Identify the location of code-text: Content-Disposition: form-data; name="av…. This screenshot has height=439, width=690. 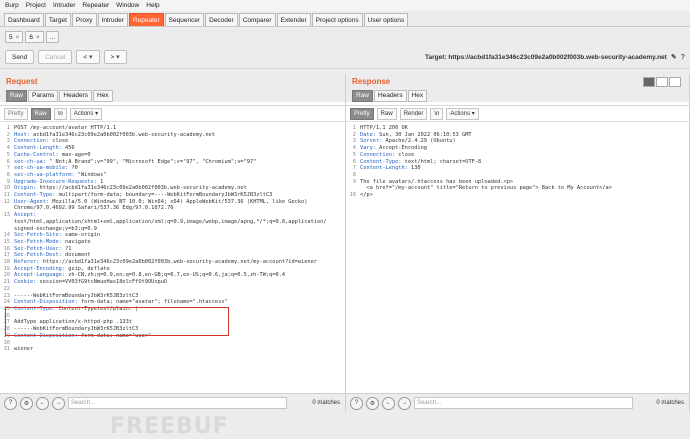
(121, 302).